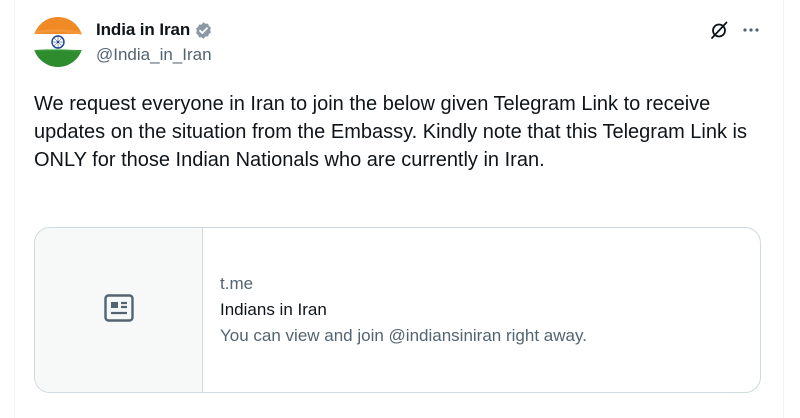 The image size is (800, 418). I want to click on link-card-thumbnail, so click(119, 310).